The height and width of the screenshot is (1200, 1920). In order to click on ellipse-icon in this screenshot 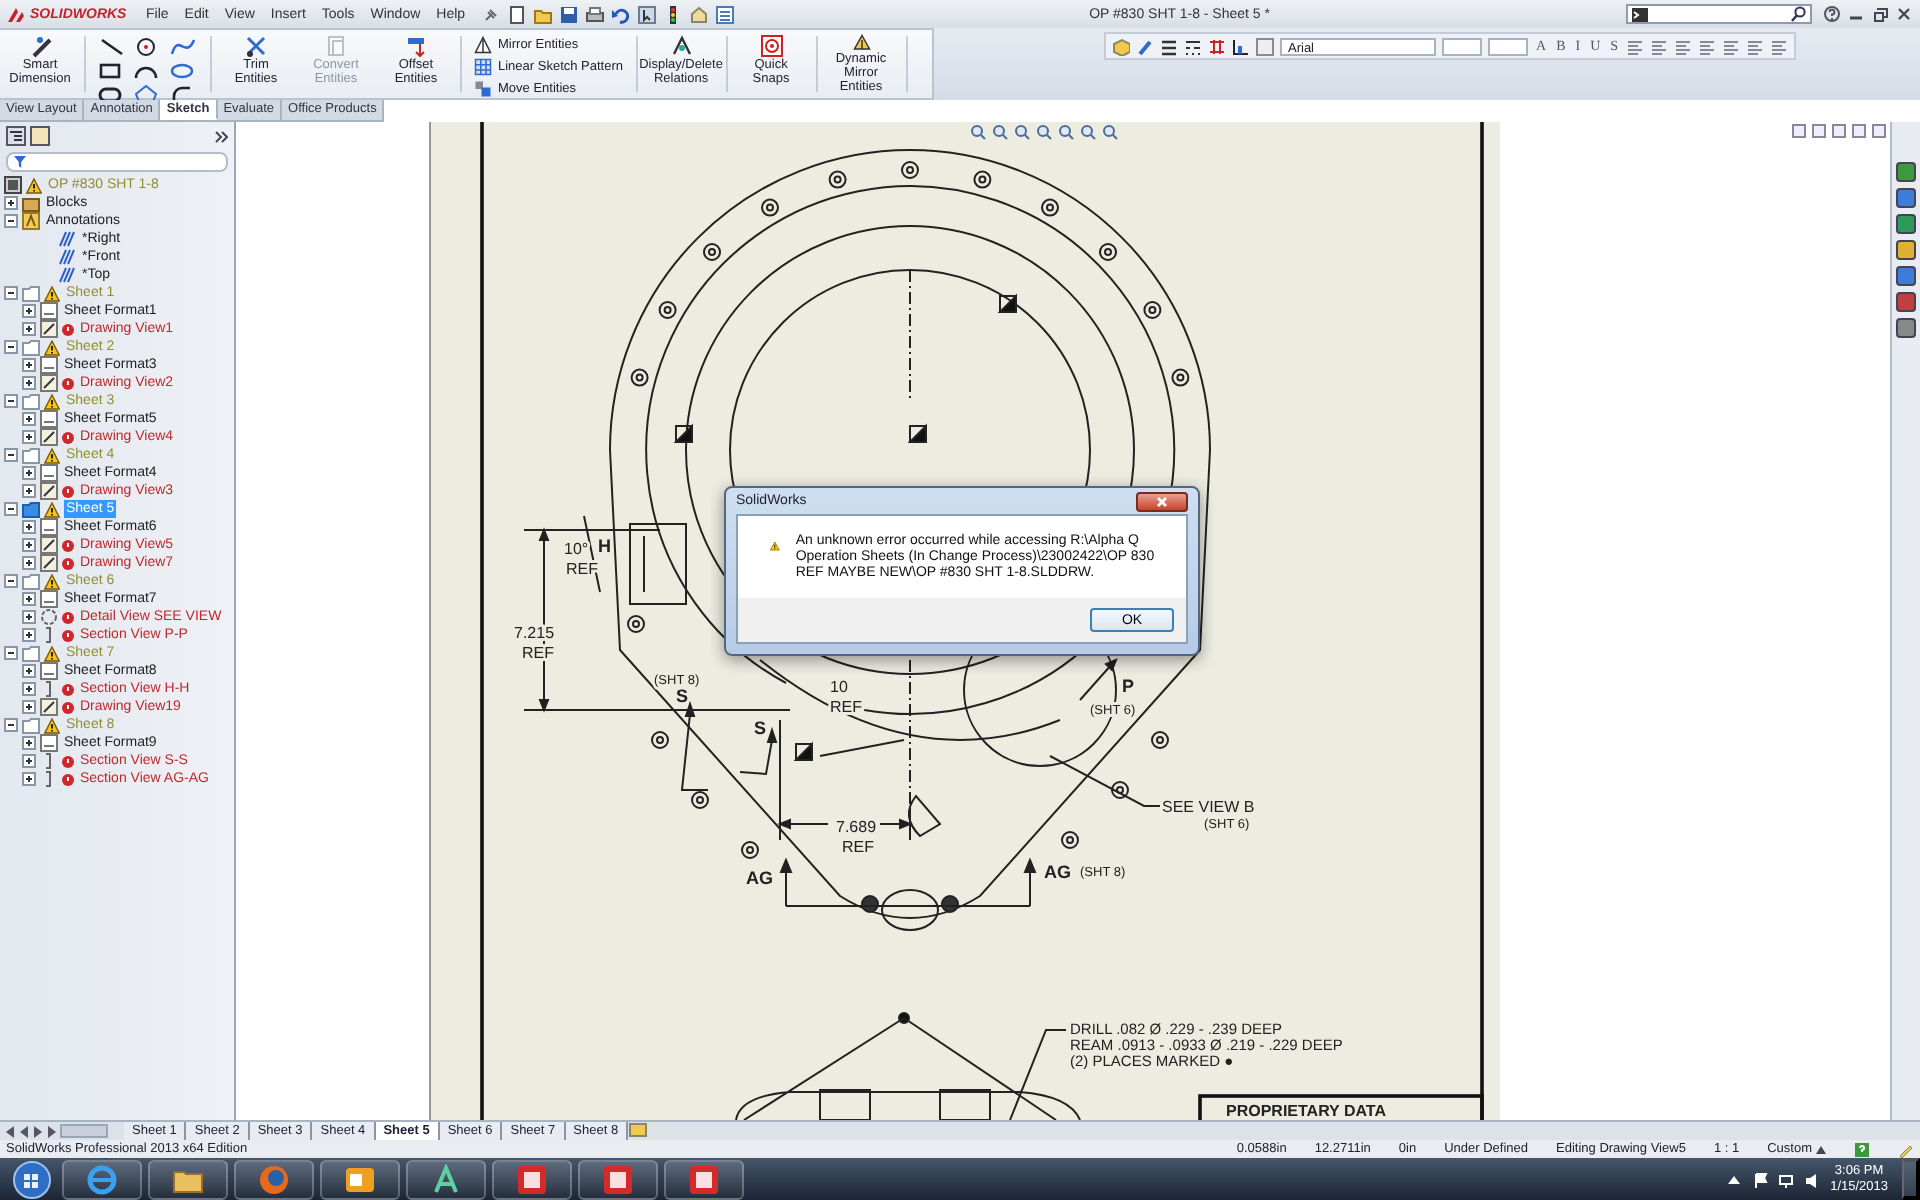, I will do `click(183, 71)`.